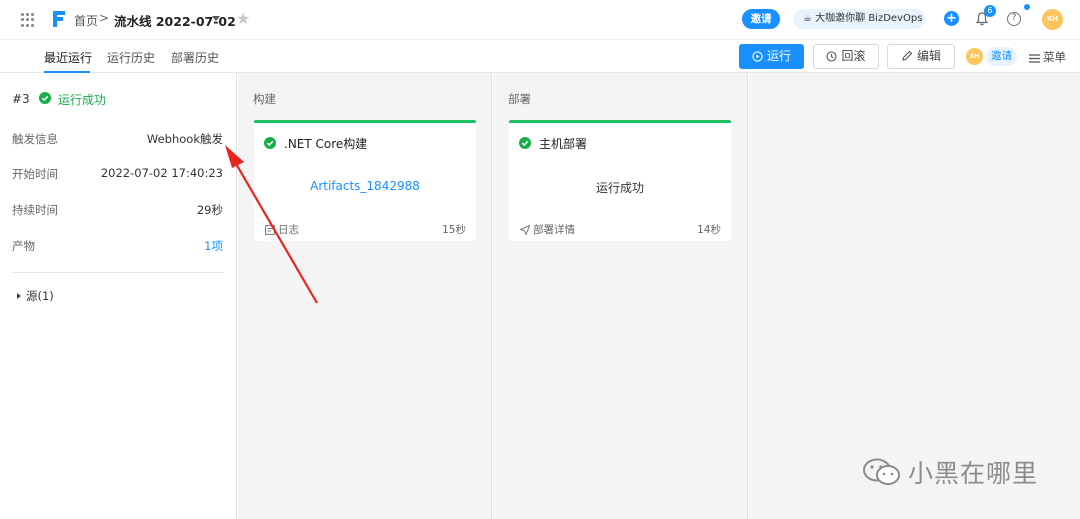 This screenshot has width=1080, height=519. What do you see at coordinates (951, 18) in the screenshot?
I see `add-icon: +` at bounding box center [951, 18].